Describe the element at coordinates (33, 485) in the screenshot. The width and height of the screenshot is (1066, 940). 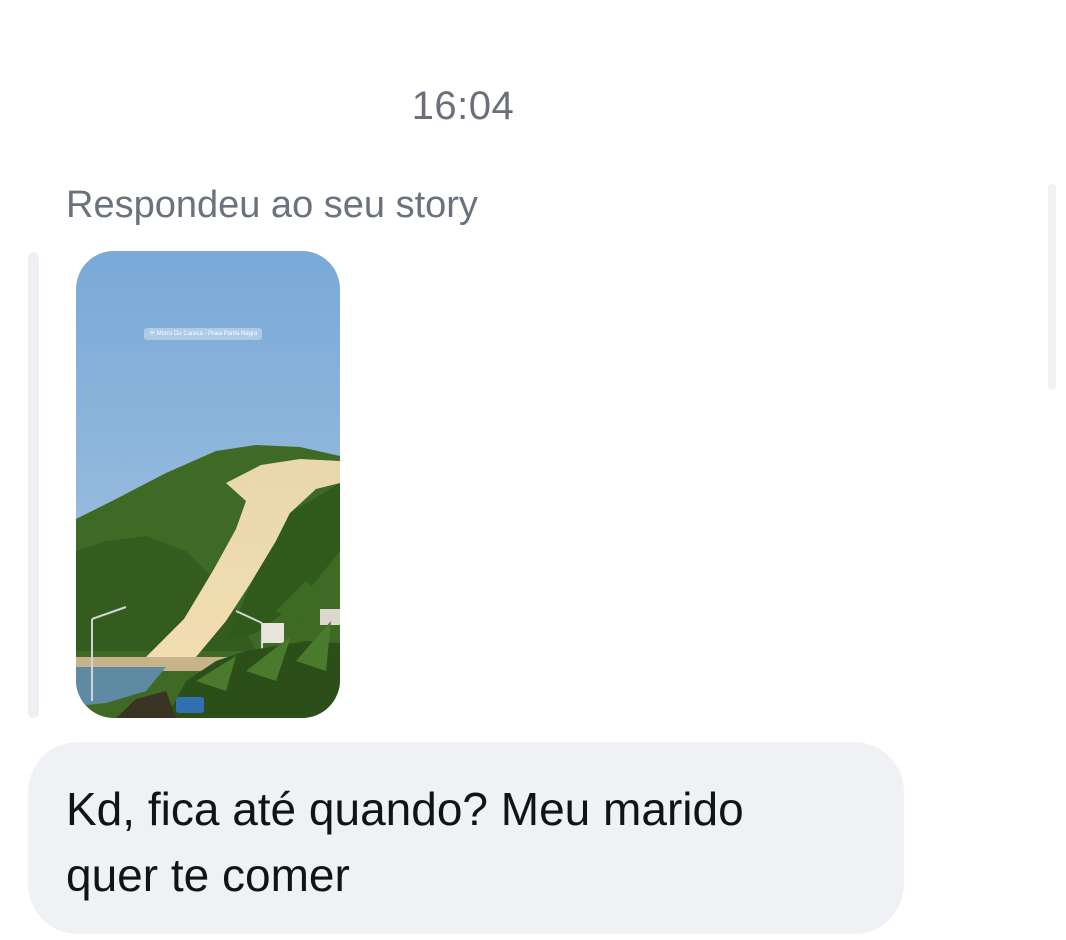
I see `reply-indicator-bar` at that location.